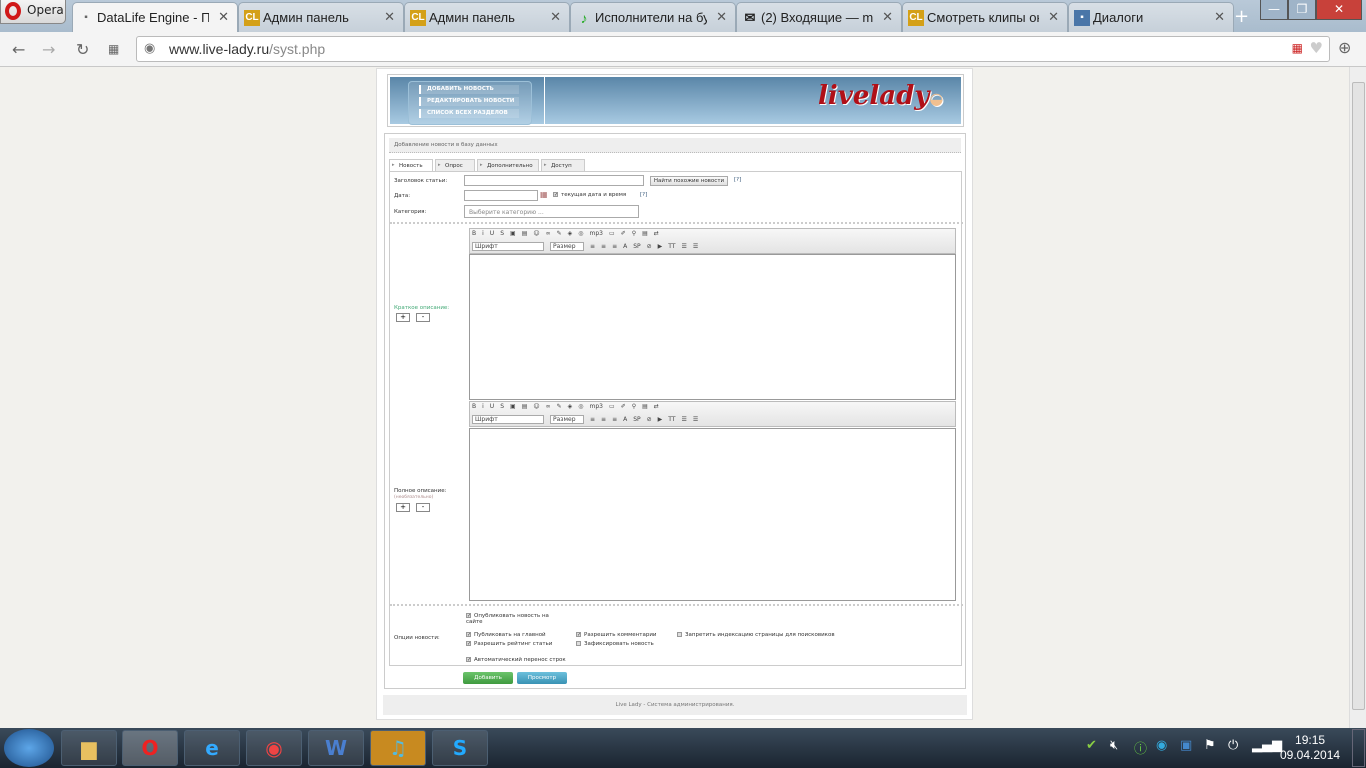 This screenshot has height=768, width=1366. I want to click on tab-news: Новость, so click(411, 165).